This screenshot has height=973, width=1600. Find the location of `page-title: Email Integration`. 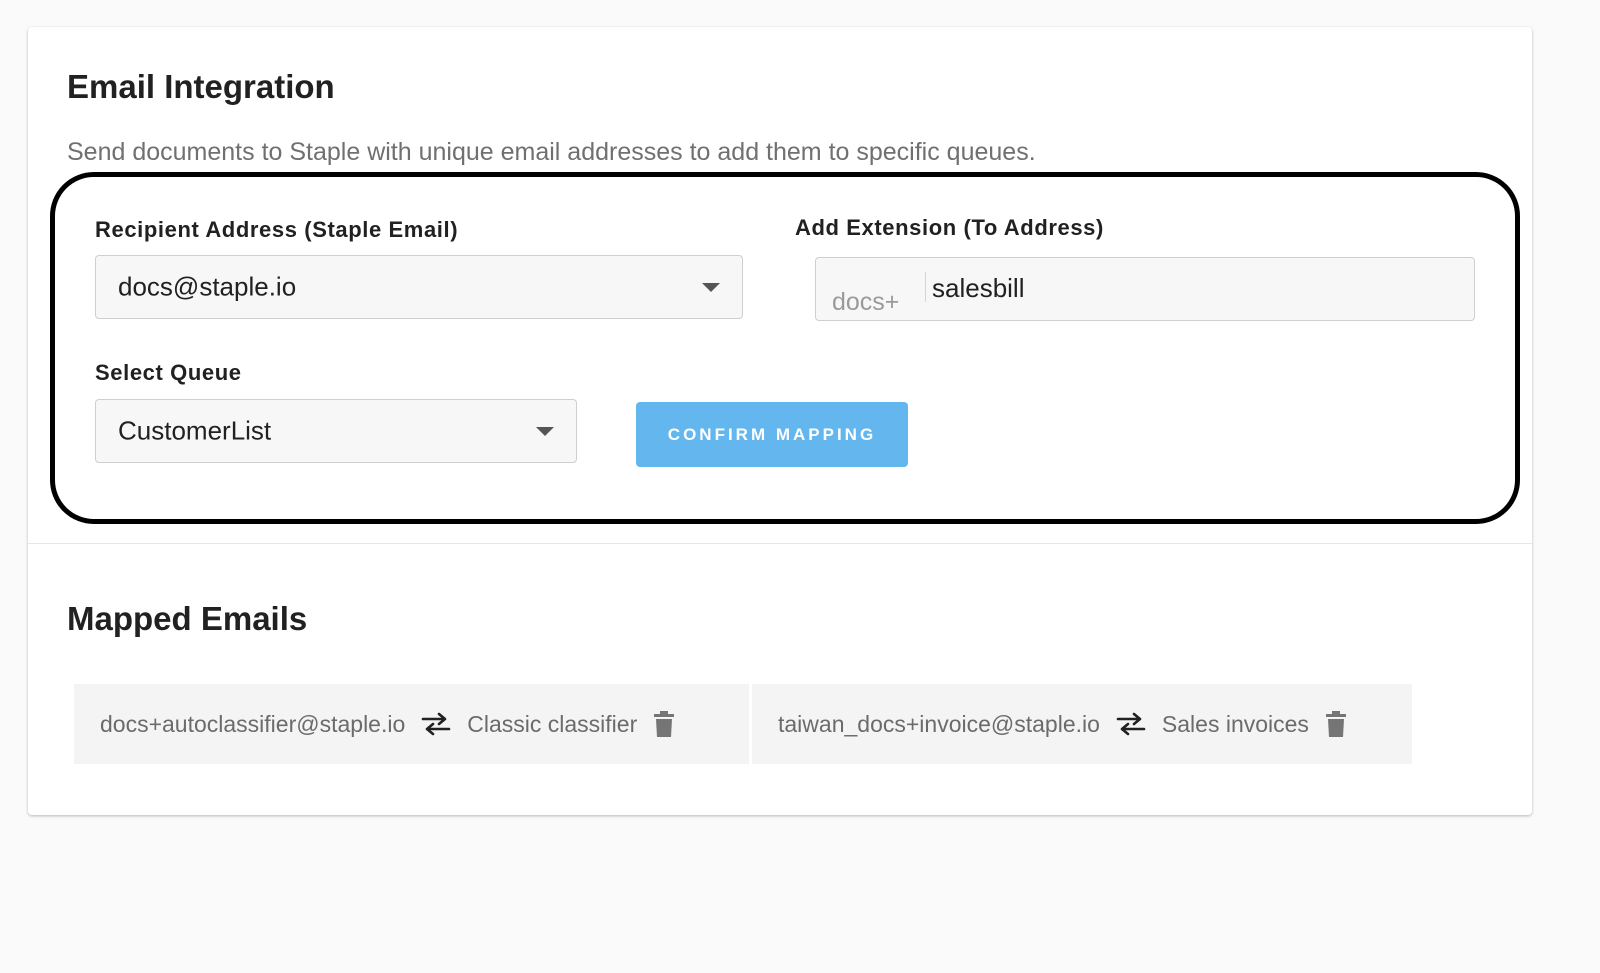

page-title: Email Integration is located at coordinates (201, 86).